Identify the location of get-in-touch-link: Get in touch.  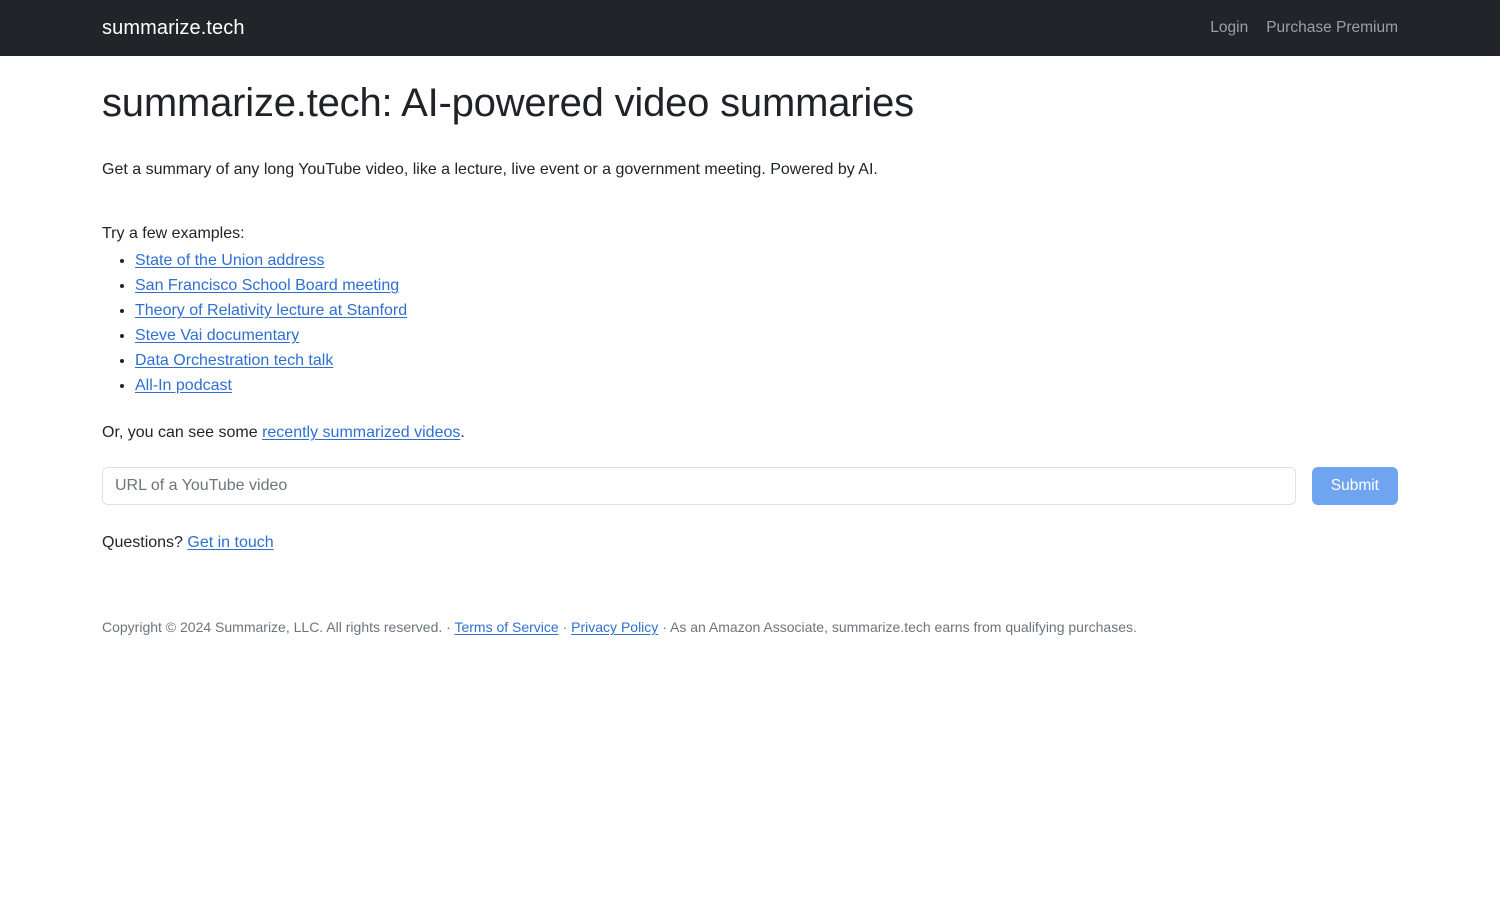
(230, 542).